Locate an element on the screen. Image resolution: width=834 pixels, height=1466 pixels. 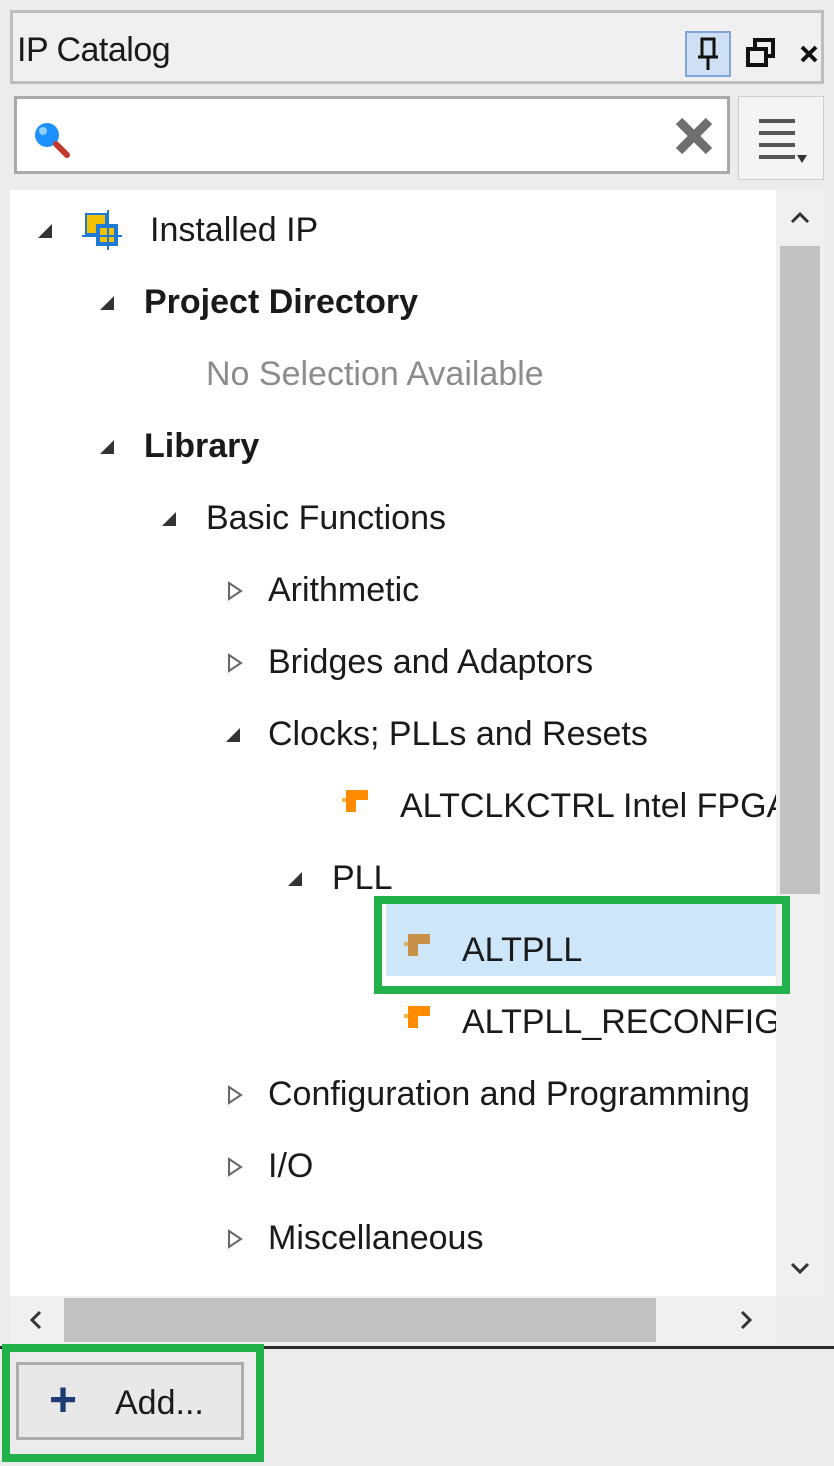
float-button is located at coordinates (761, 53).